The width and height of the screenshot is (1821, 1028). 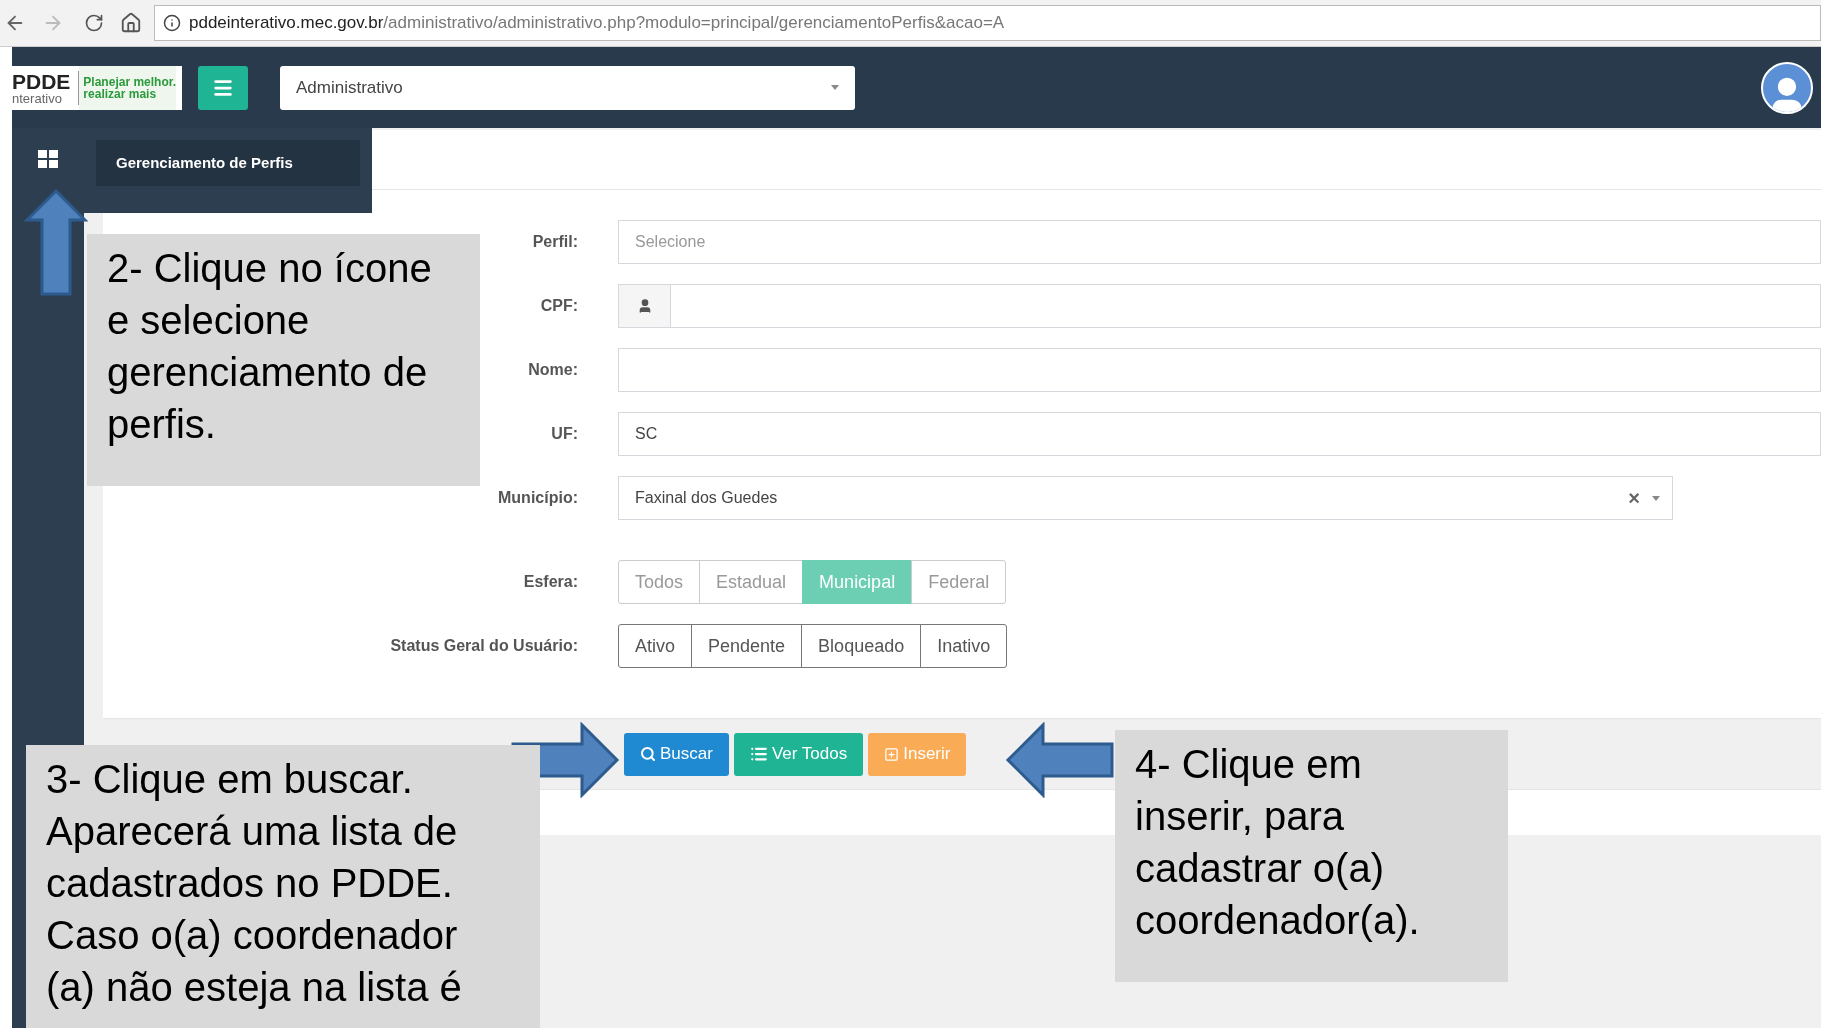 What do you see at coordinates (553, 370) in the screenshot?
I see `field-label: Nome:` at bounding box center [553, 370].